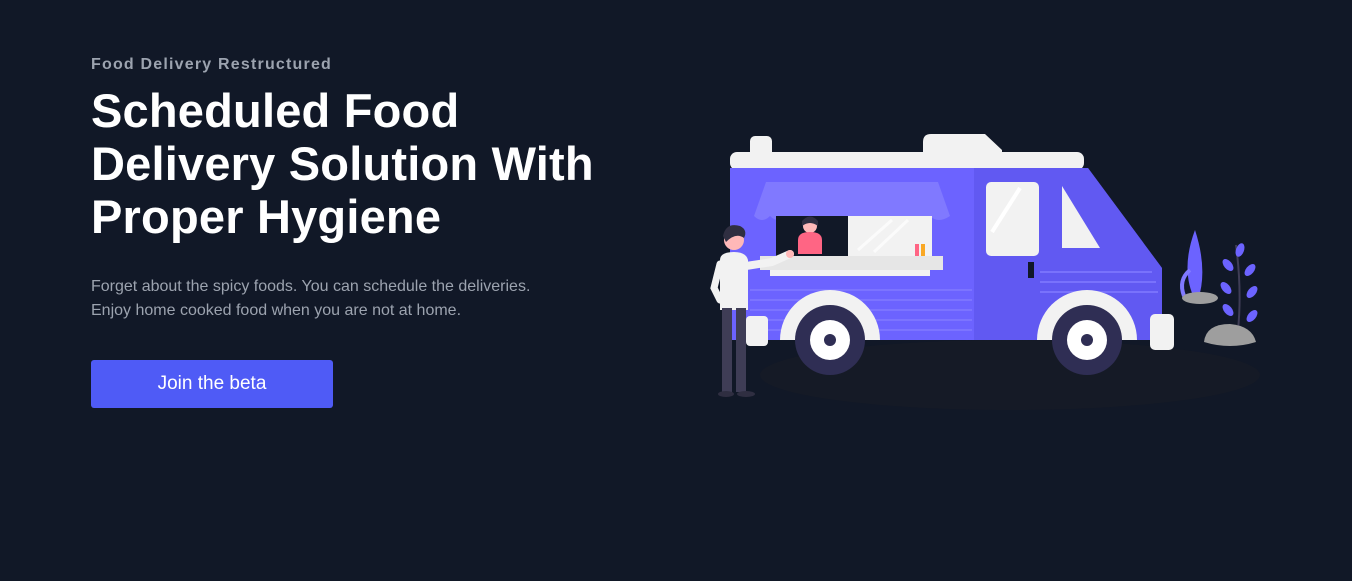 This screenshot has width=1352, height=581. What do you see at coordinates (962, 144) in the screenshot?
I see `roof-hatch-icon` at bounding box center [962, 144].